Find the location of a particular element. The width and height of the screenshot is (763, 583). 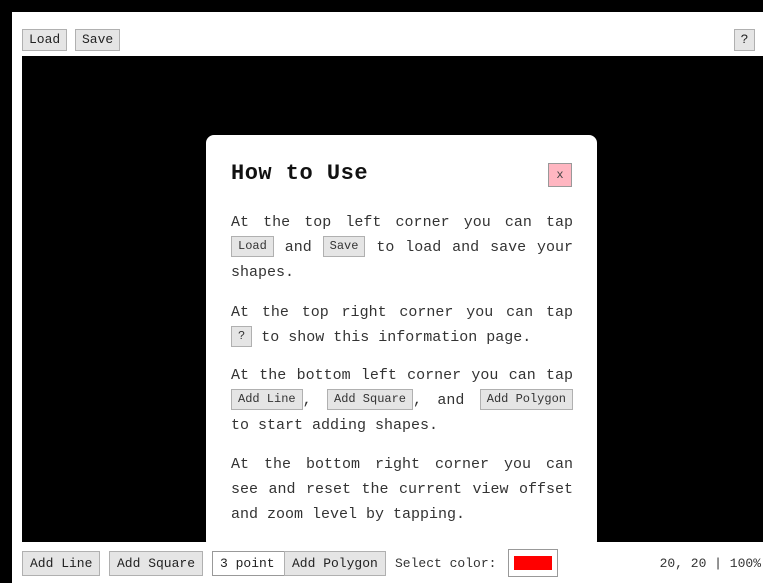

help-button: ? is located at coordinates (744, 40).